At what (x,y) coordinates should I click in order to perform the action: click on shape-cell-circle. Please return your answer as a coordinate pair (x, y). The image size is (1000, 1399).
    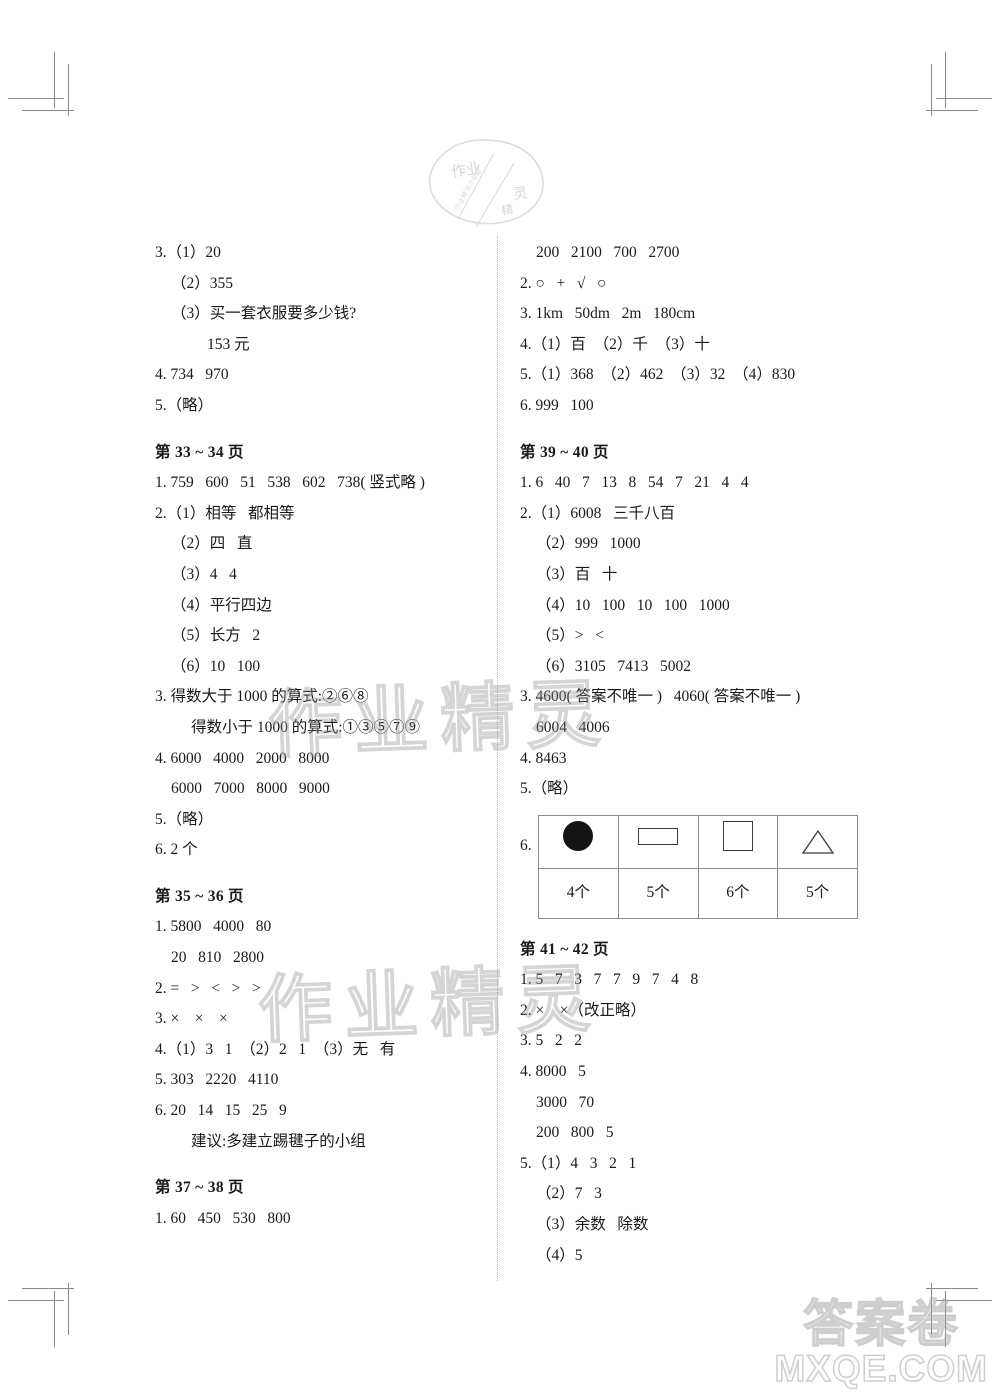
    Looking at the image, I should click on (578, 841).